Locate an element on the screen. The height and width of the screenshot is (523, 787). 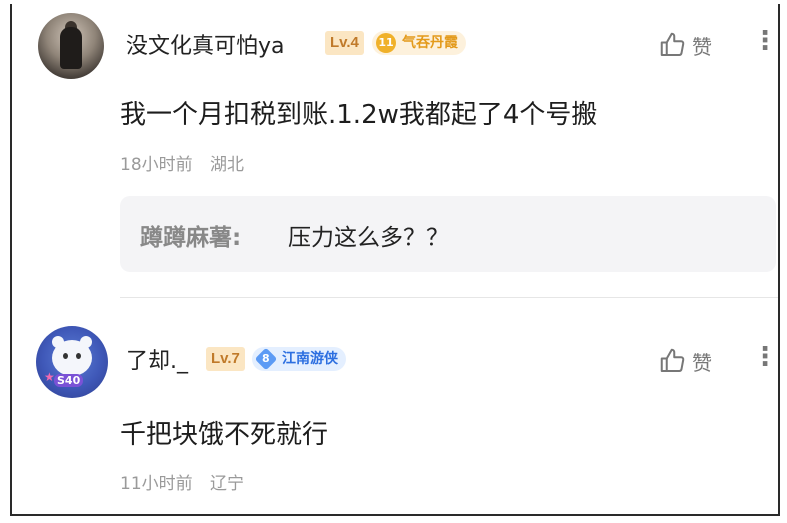
comment-location: 辽宁 is located at coordinates (227, 484).